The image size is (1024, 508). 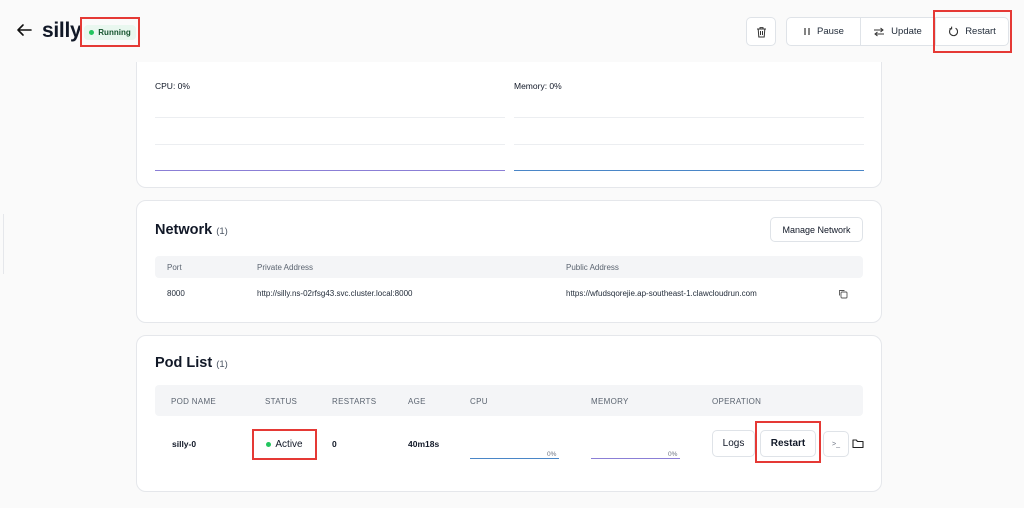 What do you see at coordinates (980, 31) in the screenshot?
I see `restart-label: Restart` at bounding box center [980, 31].